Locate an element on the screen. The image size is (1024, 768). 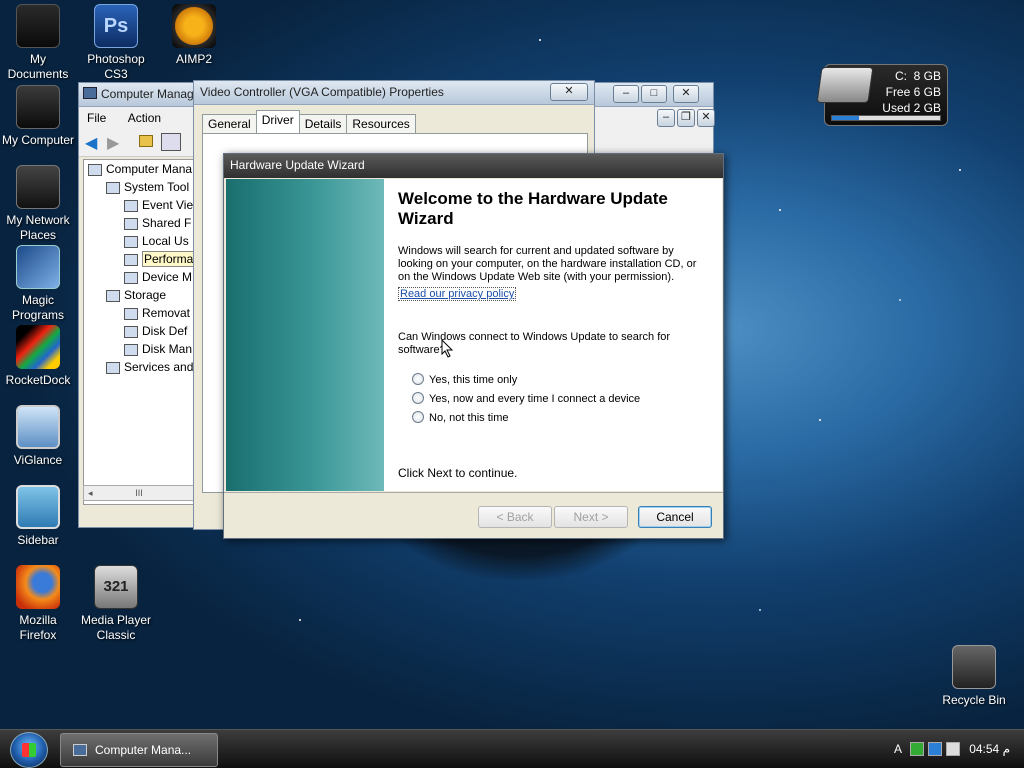
tree-item-label: Device M is located at coordinates (167, 277).